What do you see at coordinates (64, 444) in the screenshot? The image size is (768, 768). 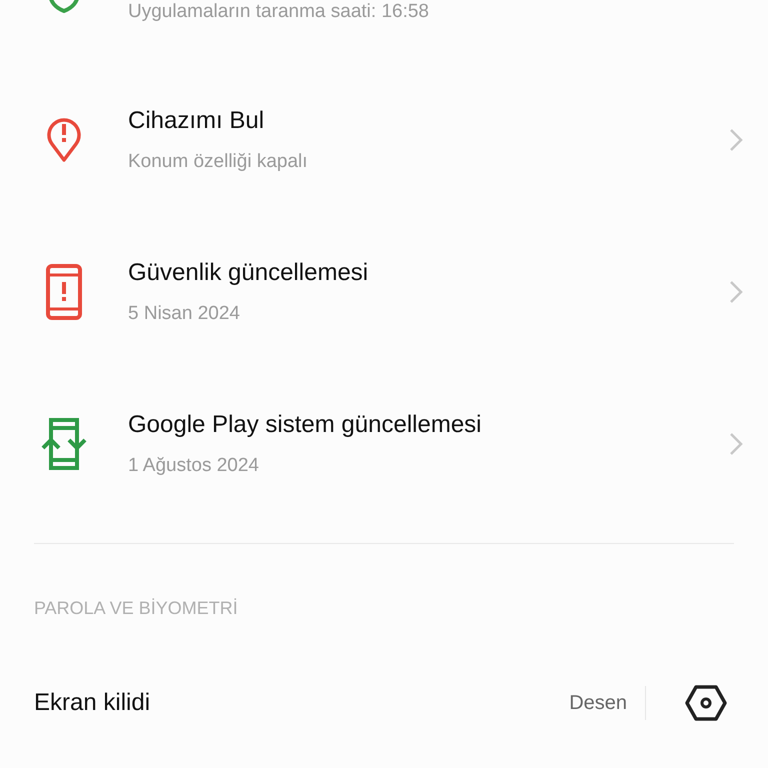 I see `sync-icon` at bounding box center [64, 444].